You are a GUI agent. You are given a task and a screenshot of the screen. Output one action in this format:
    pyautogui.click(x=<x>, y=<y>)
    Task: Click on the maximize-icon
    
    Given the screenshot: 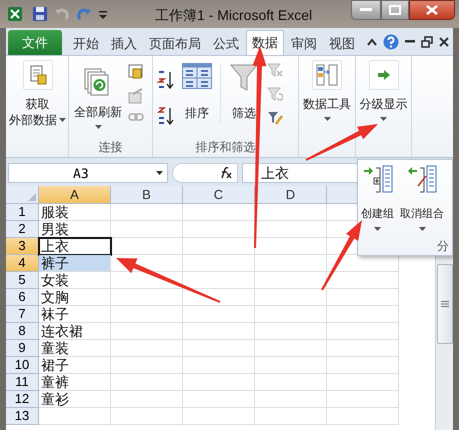 What is the action you would take?
    pyautogui.click(x=395, y=10)
    